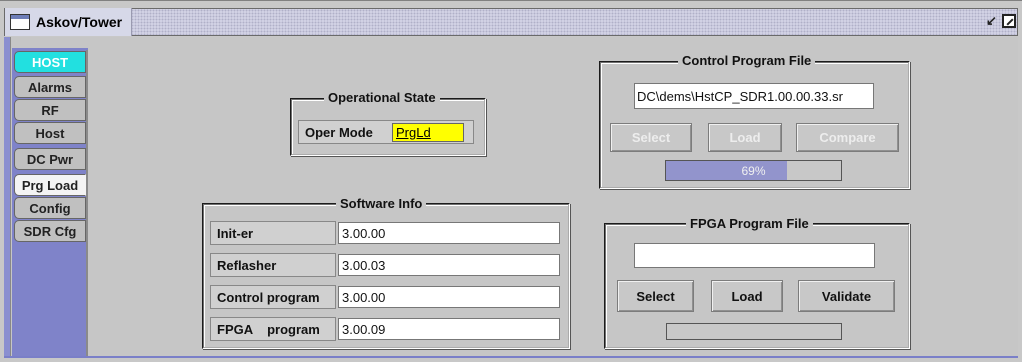  I want to click on oper-mode-label: Oper Mode, so click(339, 132).